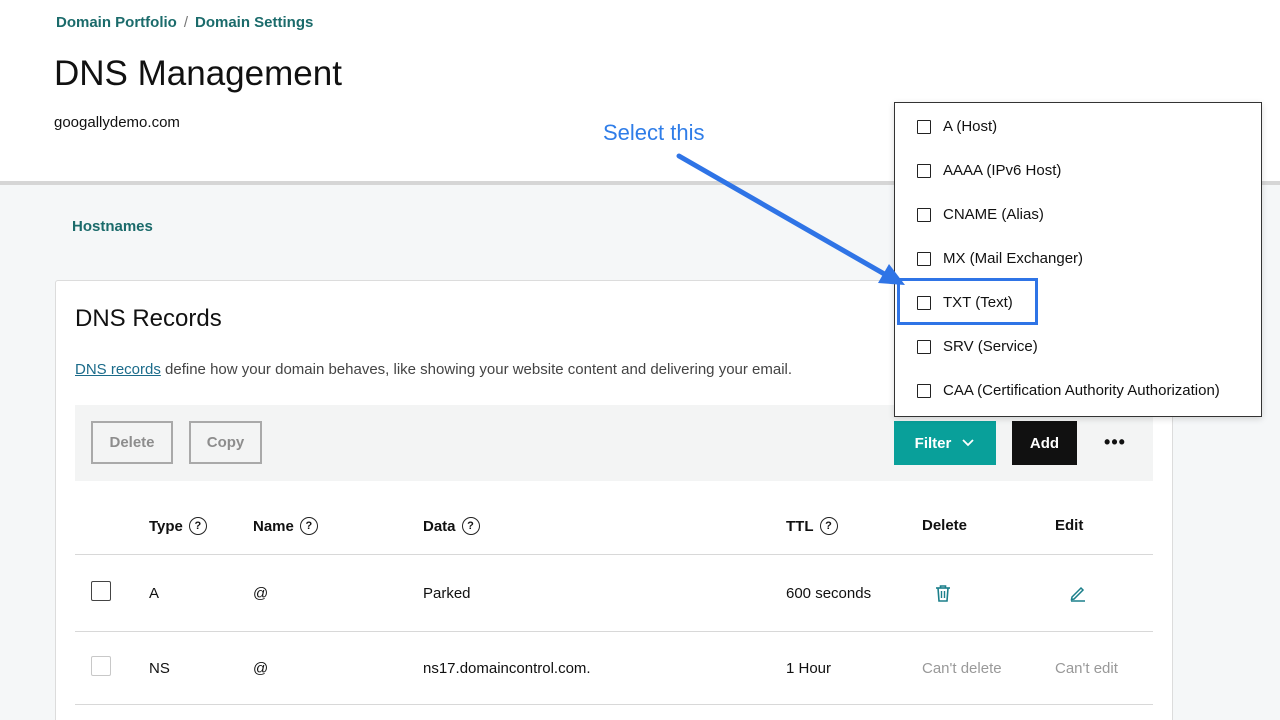  I want to click on filter-option-cname: CNAME (Alias), so click(980, 214).